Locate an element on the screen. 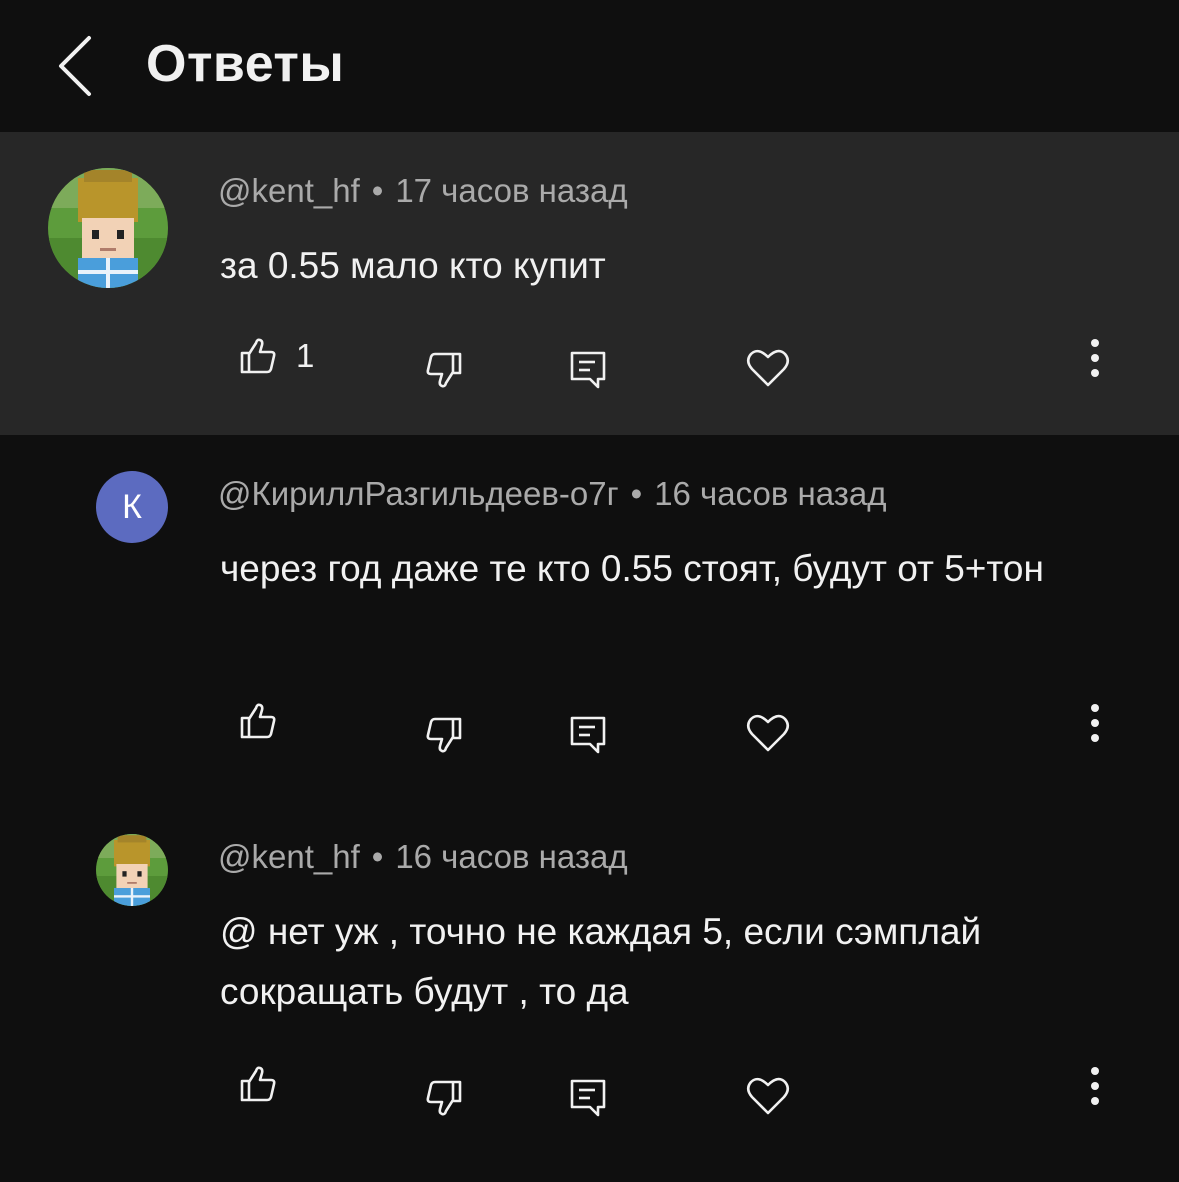  comment-actions: 1 is located at coordinates (589, 372).